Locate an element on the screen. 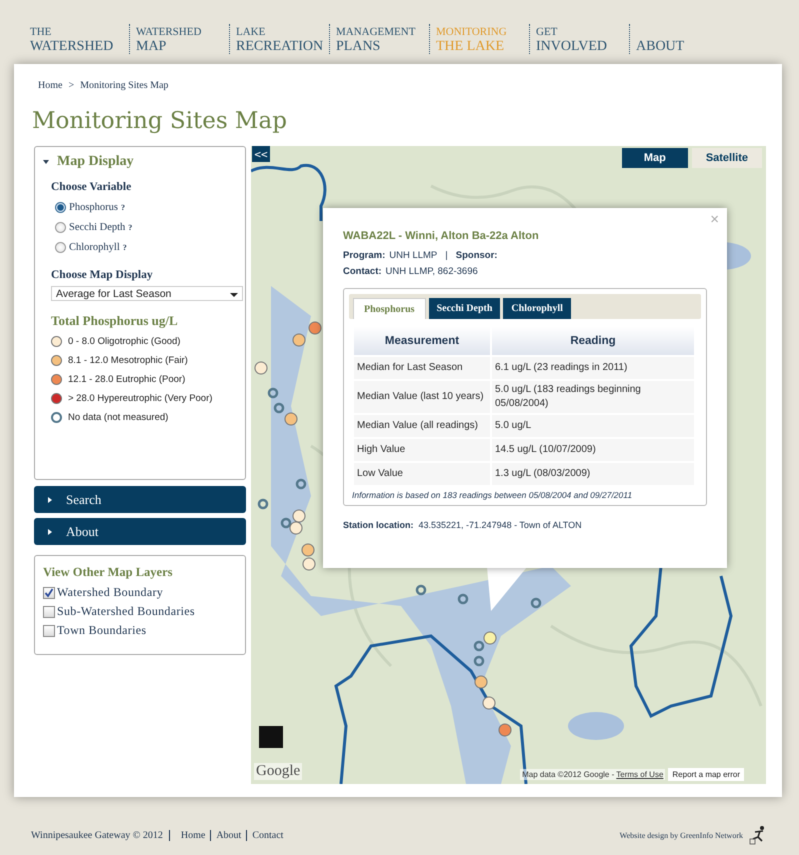 The width and height of the screenshot is (799, 855). field-value: UNH LLMP, 862-3696 is located at coordinates (432, 271).